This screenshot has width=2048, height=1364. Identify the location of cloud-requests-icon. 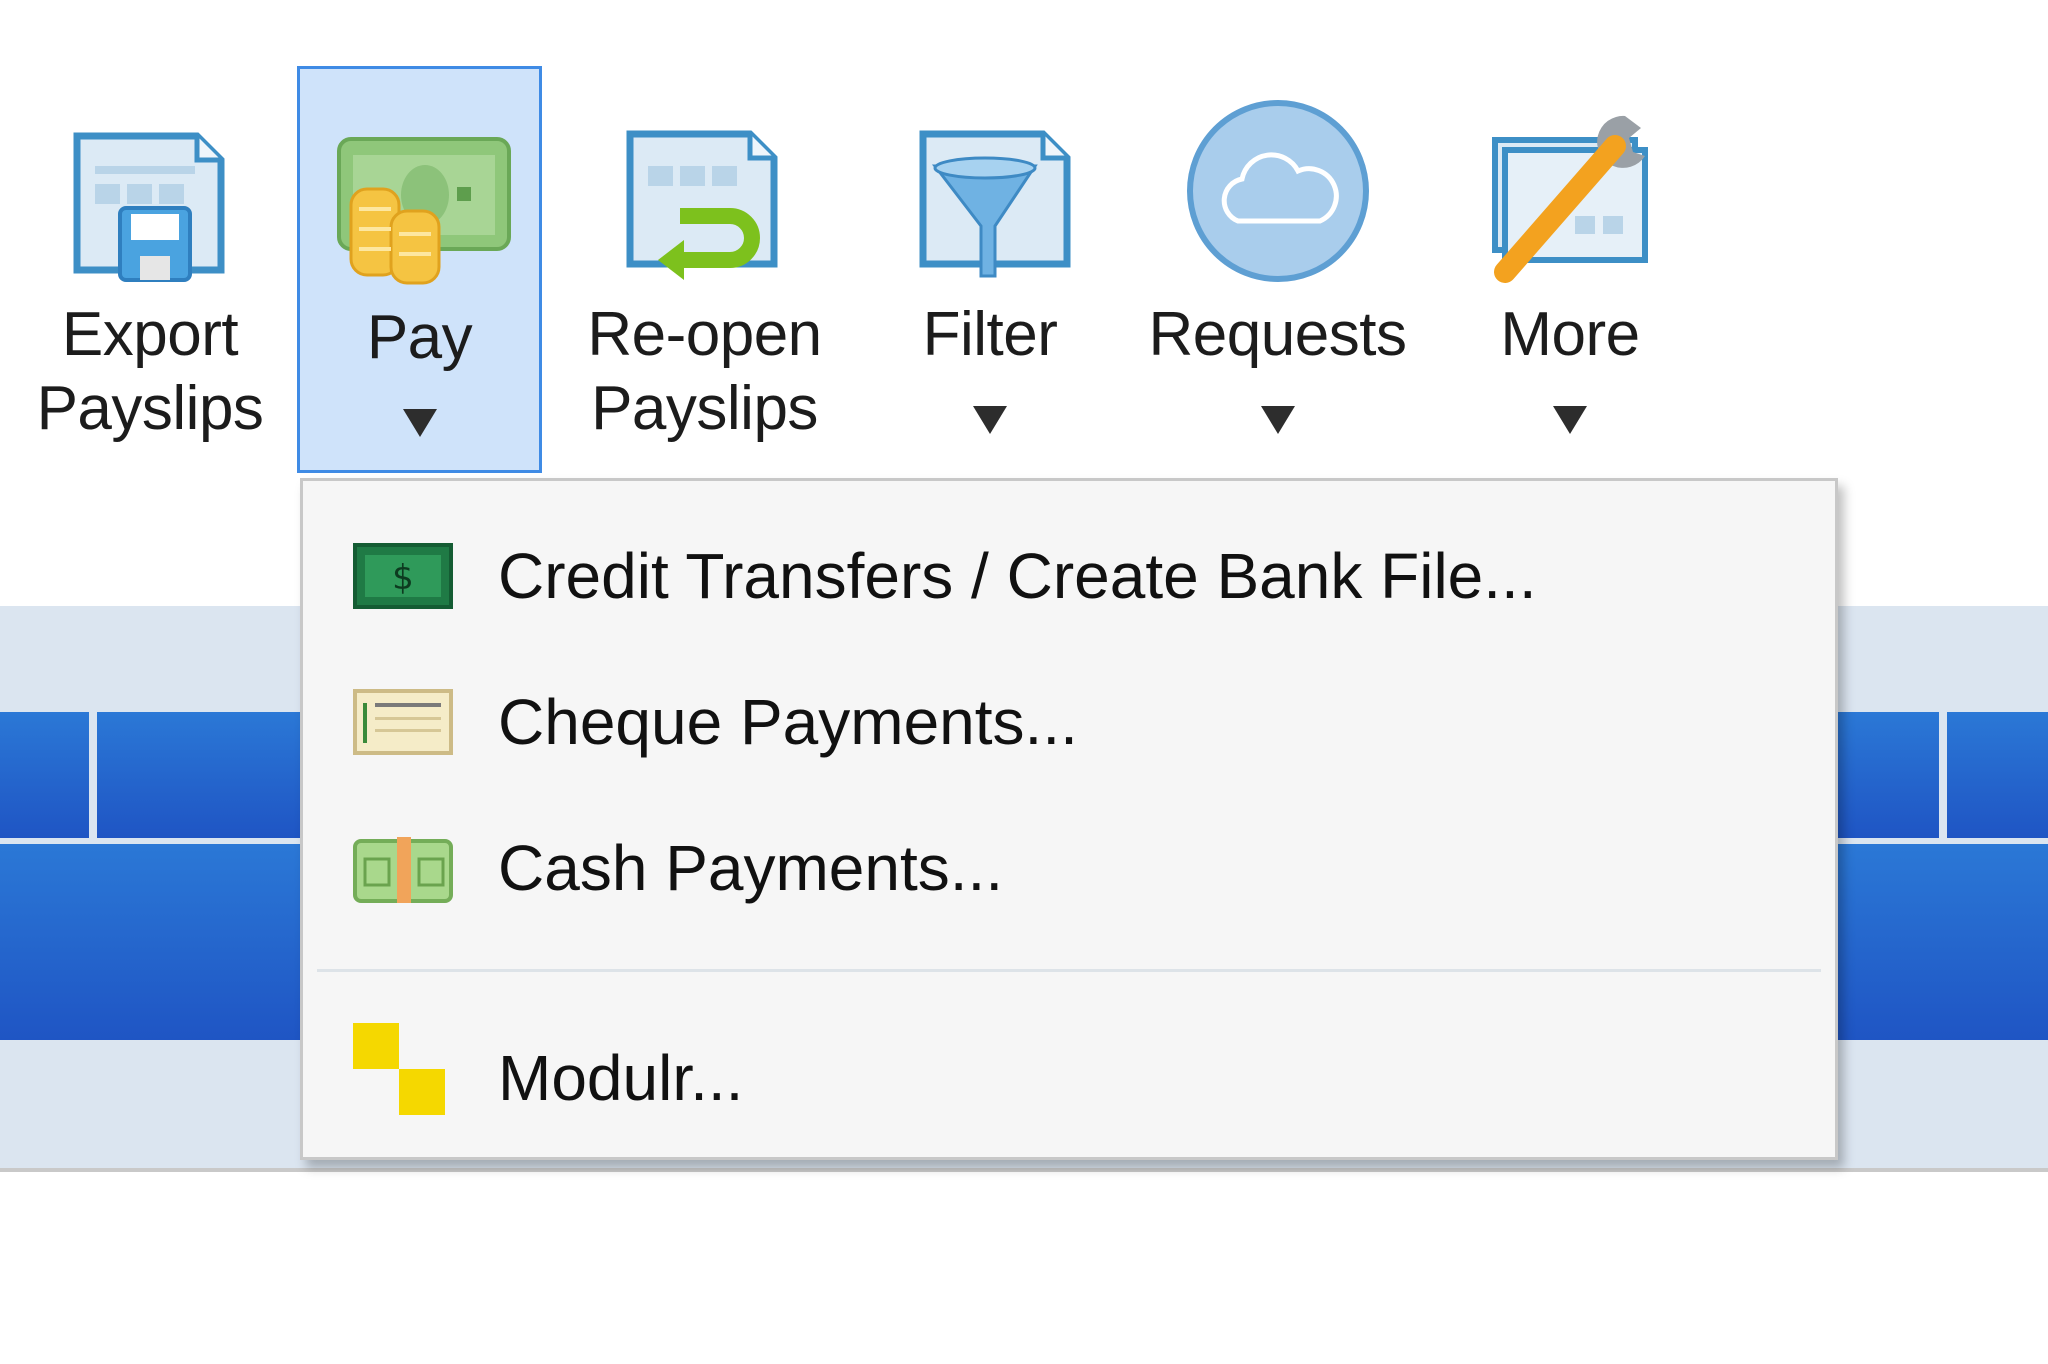
(1277, 191).